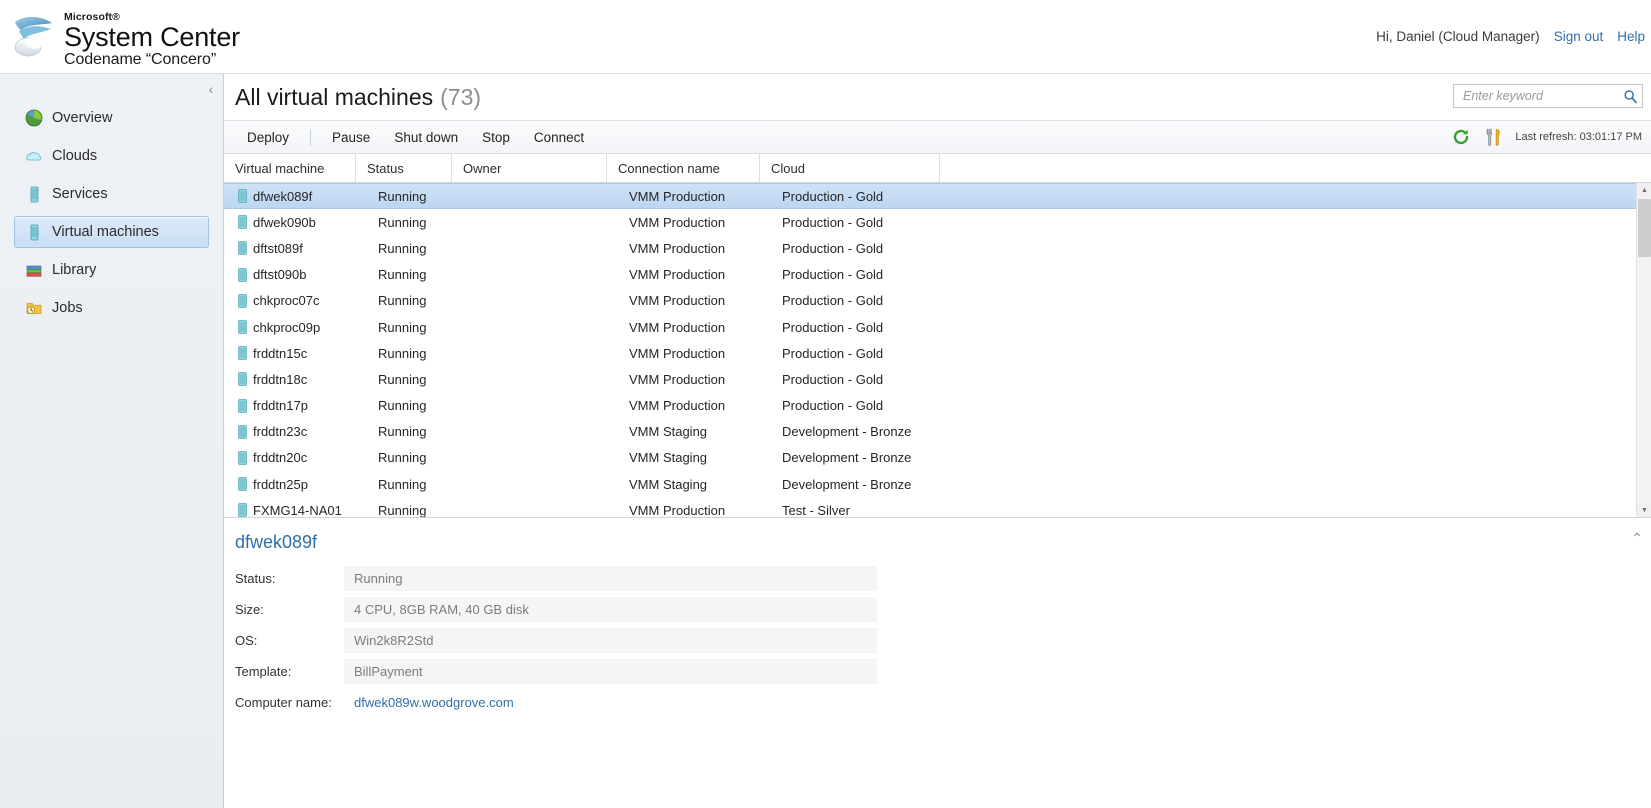 The image size is (1651, 808). What do you see at coordinates (280, 432) in the screenshot?
I see `cell-virtual-machine: frddtn23c` at bounding box center [280, 432].